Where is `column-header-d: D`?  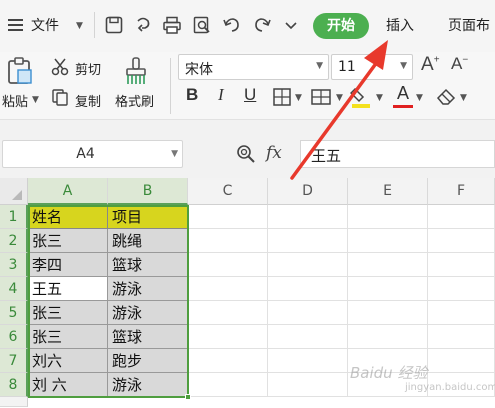 column-header-d: D is located at coordinates (308, 191).